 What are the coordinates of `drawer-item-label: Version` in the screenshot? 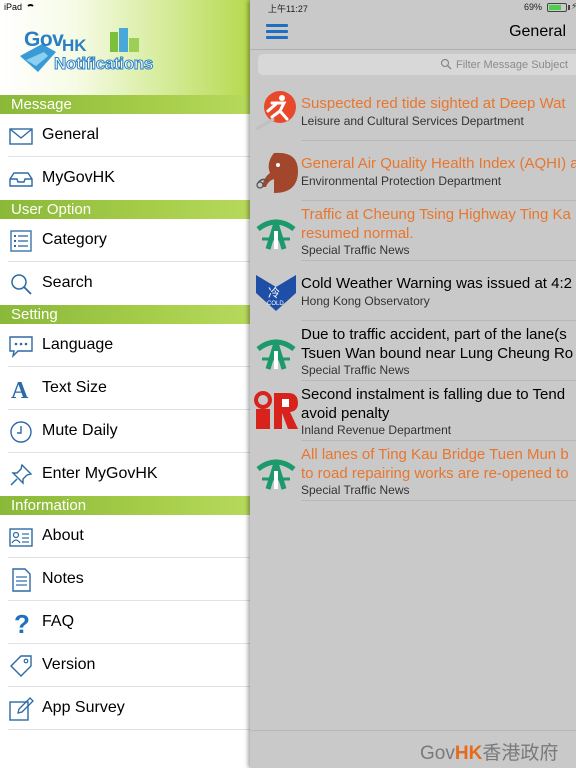 It's located at (69, 664).